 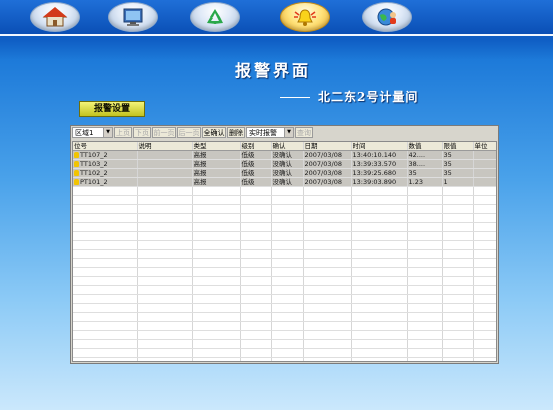 I want to click on page-title: 报警界面, so click(x=273, y=70).